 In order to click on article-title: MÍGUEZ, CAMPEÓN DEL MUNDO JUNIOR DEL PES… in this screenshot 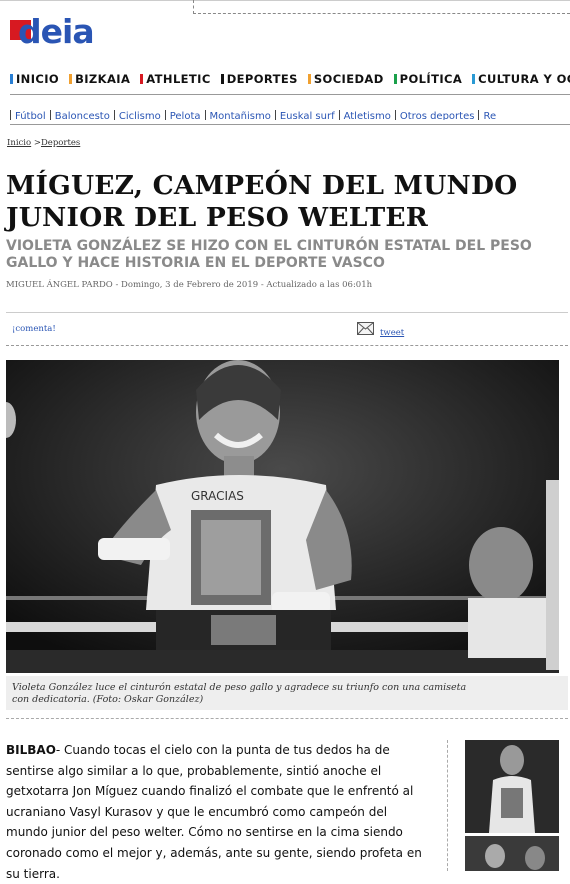, I will do `click(262, 201)`.